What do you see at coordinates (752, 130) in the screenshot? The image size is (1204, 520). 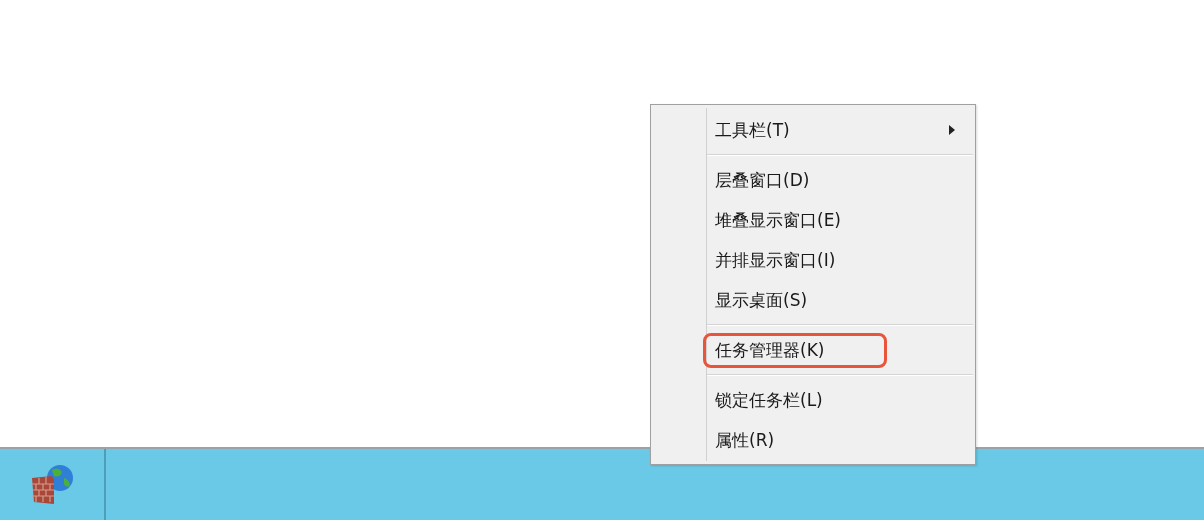 I see `menu-item: 工具栏(T)` at bounding box center [752, 130].